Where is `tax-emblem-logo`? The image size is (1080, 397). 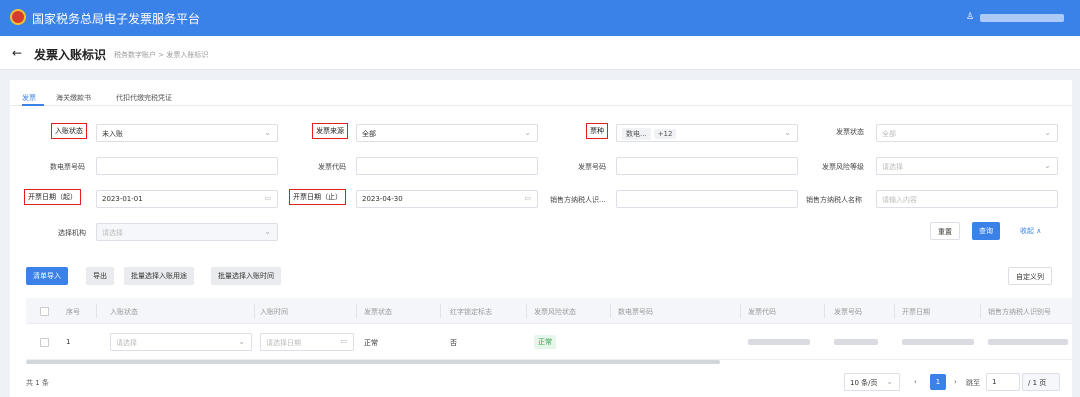 tax-emblem-logo is located at coordinates (18, 17).